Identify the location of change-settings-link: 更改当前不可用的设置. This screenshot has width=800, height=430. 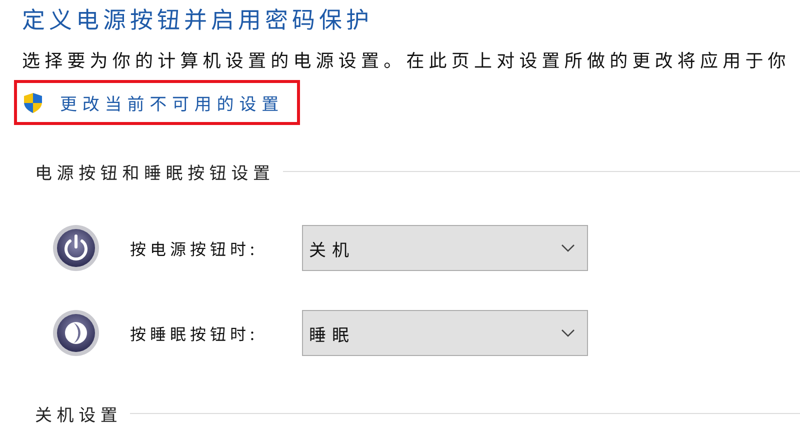
(172, 102).